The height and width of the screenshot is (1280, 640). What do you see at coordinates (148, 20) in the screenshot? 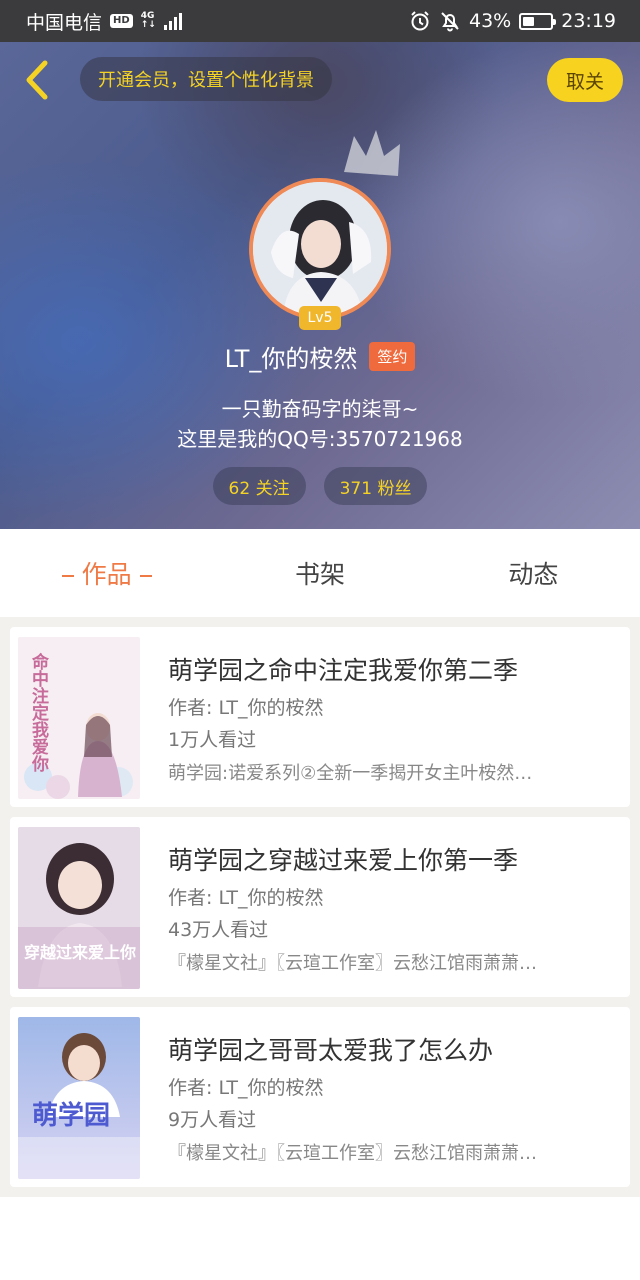
I see `network-type-icon: 4G ↑↓` at bounding box center [148, 20].